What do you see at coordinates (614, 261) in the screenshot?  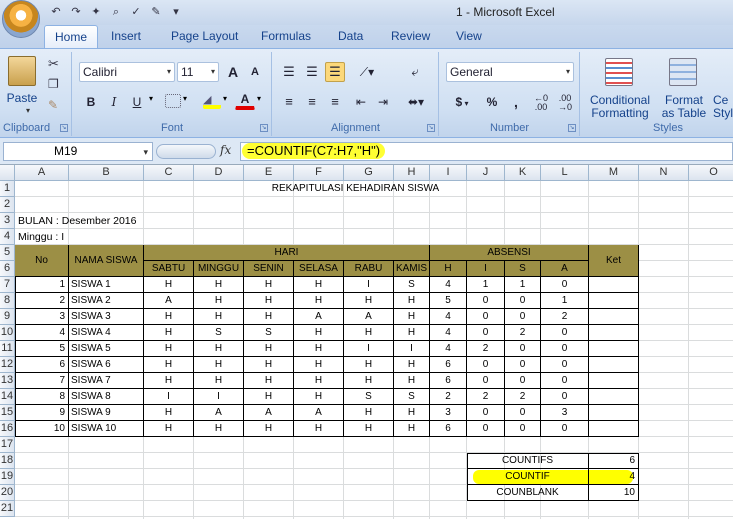 I see `header-ket: Ket` at bounding box center [614, 261].